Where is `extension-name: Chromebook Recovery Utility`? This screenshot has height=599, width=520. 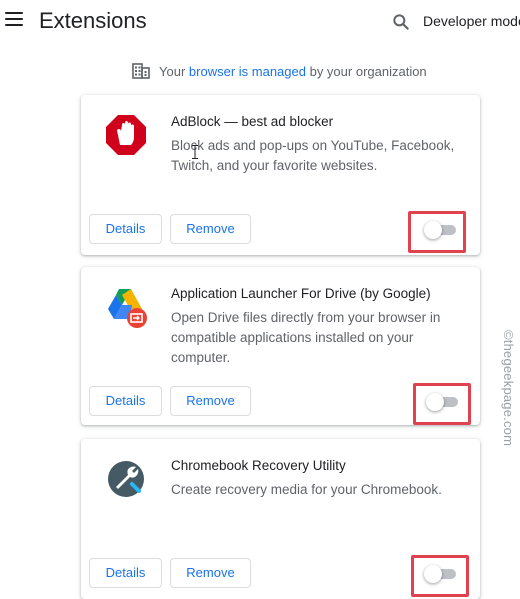 extension-name: Chromebook Recovery Utility is located at coordinates (258, 465).